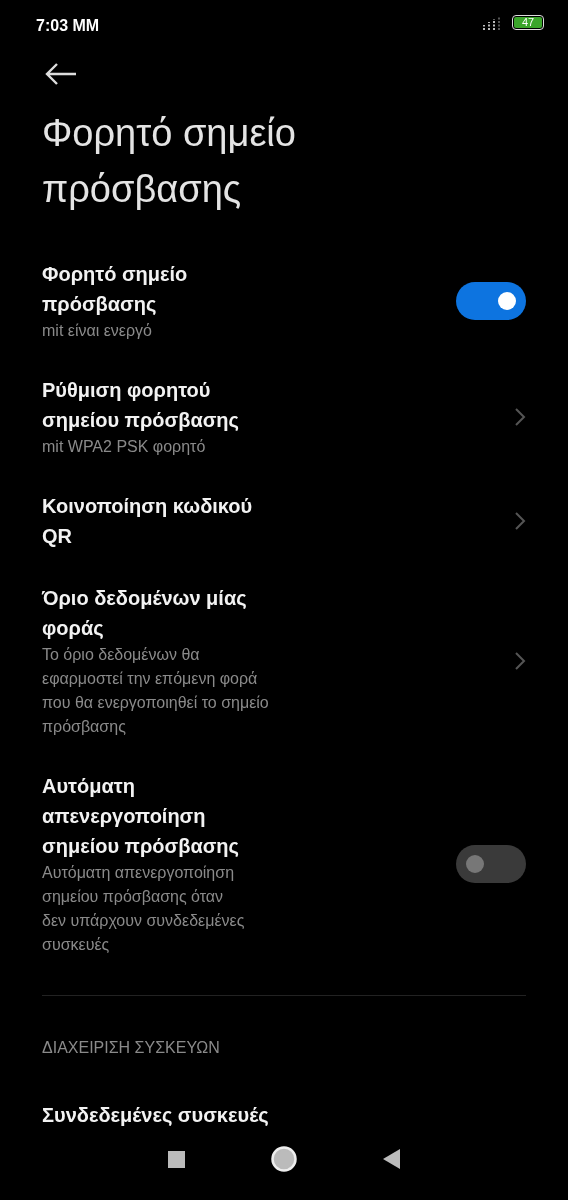 The height and width of the screenshot is (1200, 568). Describe the element at coordinates (284, 417) in the screenshot. I see `settings-item: Ρύθμιση φορητού σημείου πρόσβασης mit WPA2 PSK φορητό` at that location.